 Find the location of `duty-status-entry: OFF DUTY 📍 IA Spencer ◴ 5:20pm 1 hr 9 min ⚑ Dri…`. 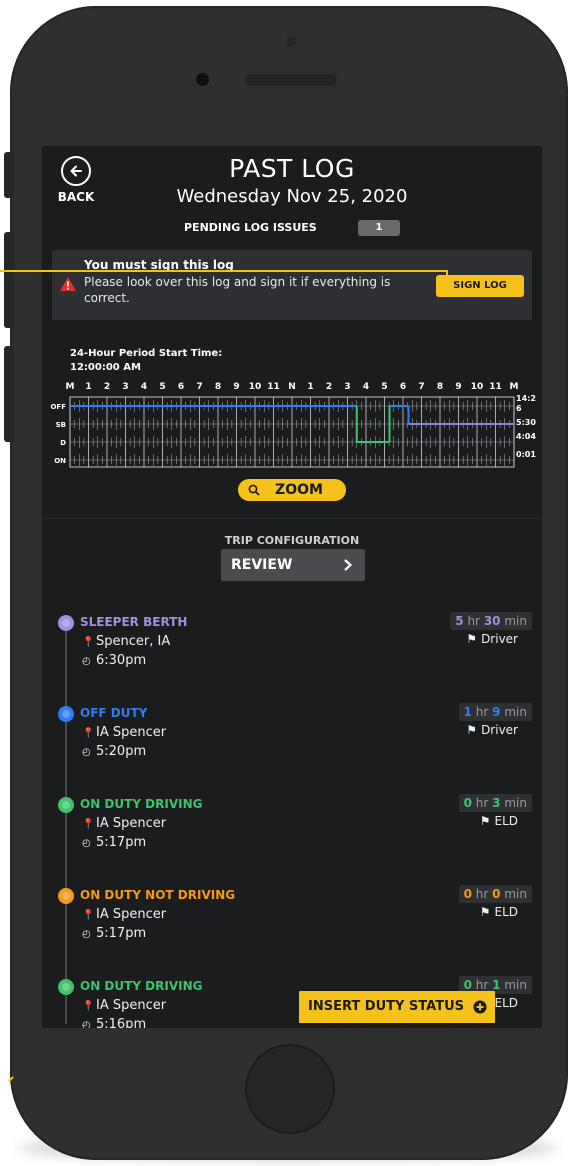

duty-status-entry: OFF DUTY 📍 IA Spencer ◴ 5:20pm 1 hr 9 min ⚑ Dri… is located at coordinates (292, 743).